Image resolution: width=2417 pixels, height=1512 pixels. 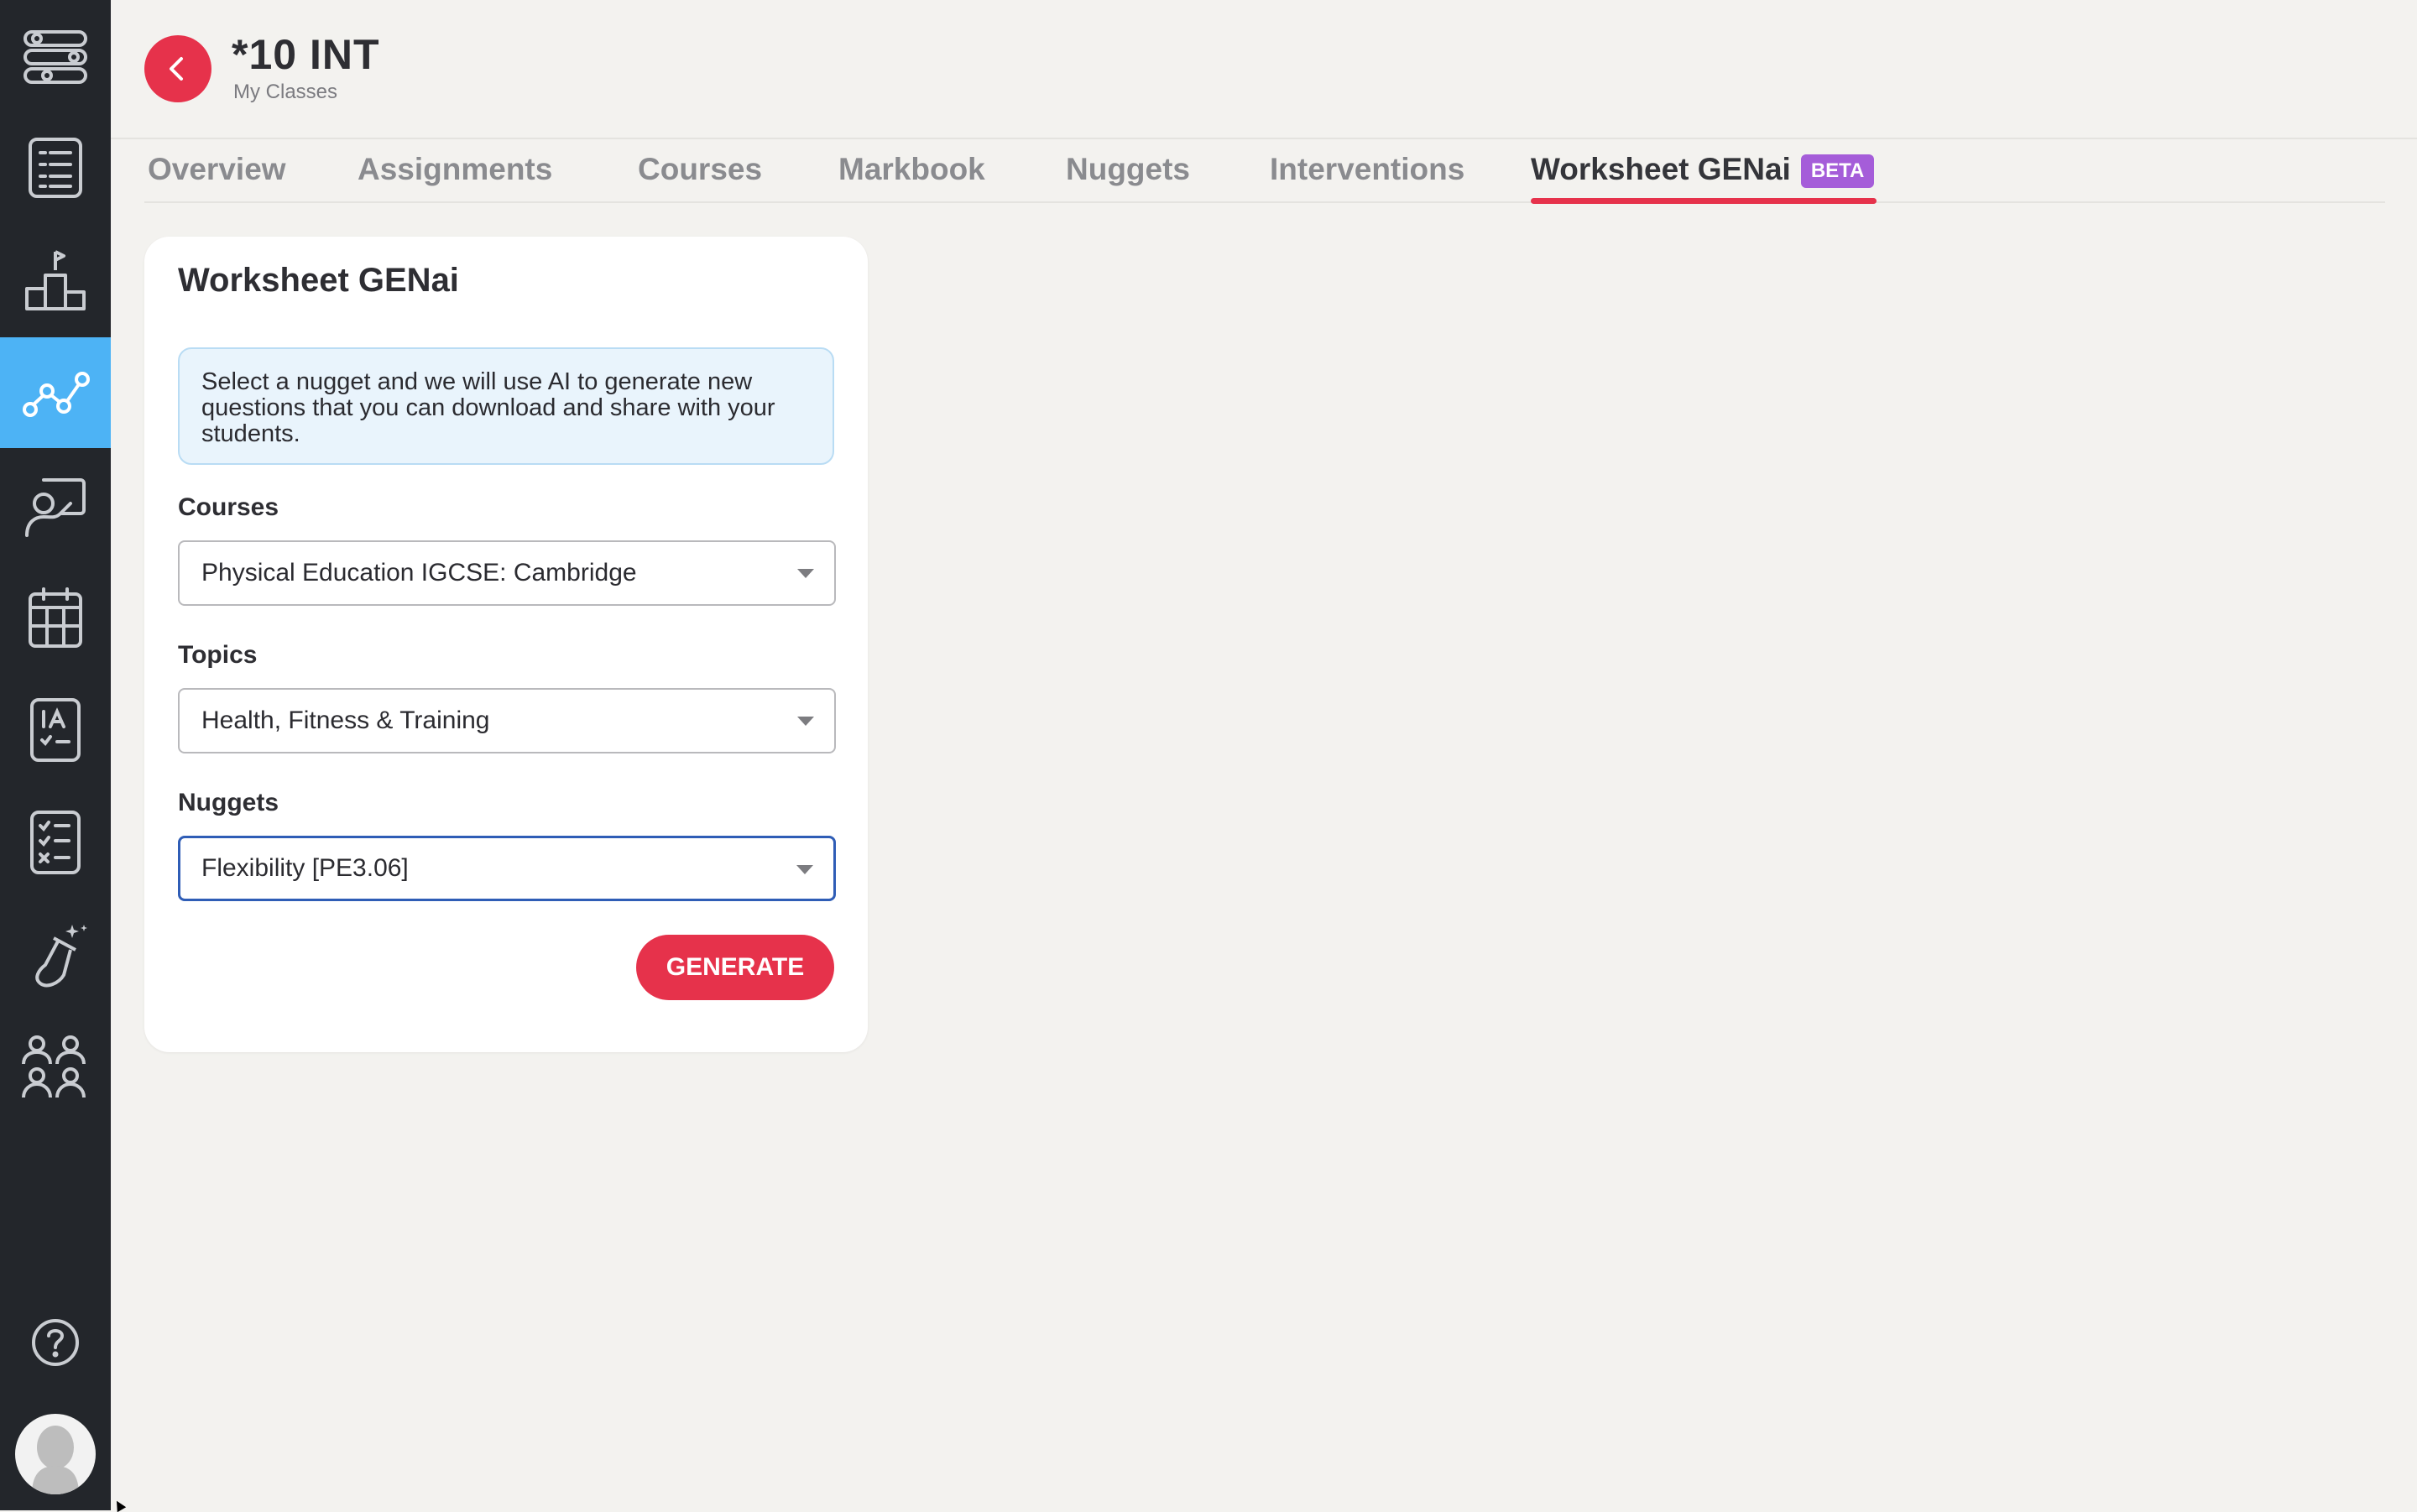 I want to click on sidebar-item-checklist, so click(x=55, y=843).